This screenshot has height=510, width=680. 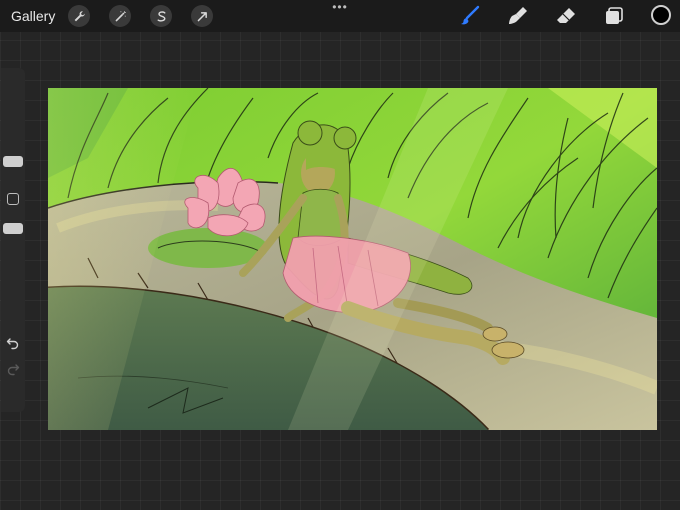 I want to click on magic-wand-icon, so click(x=120, y=16).